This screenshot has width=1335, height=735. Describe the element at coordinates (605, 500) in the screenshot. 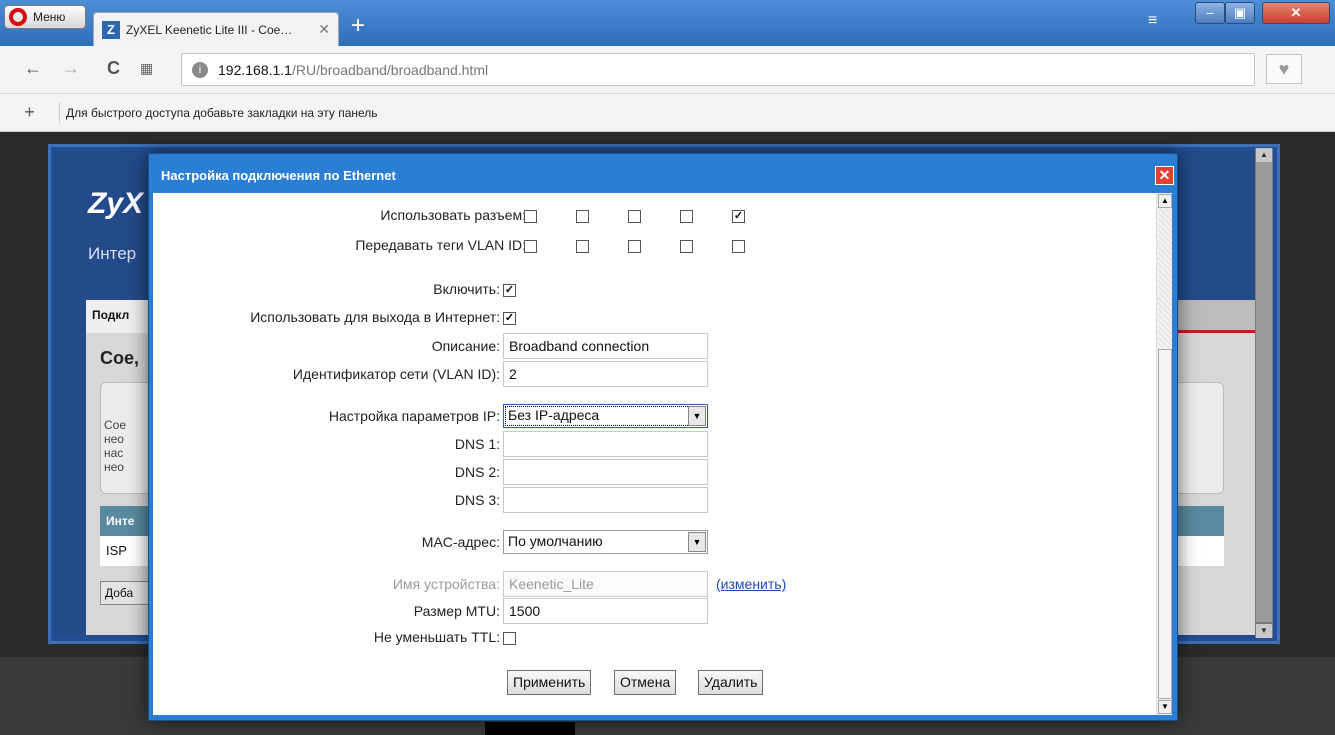

I see `dns3-input` at that location.